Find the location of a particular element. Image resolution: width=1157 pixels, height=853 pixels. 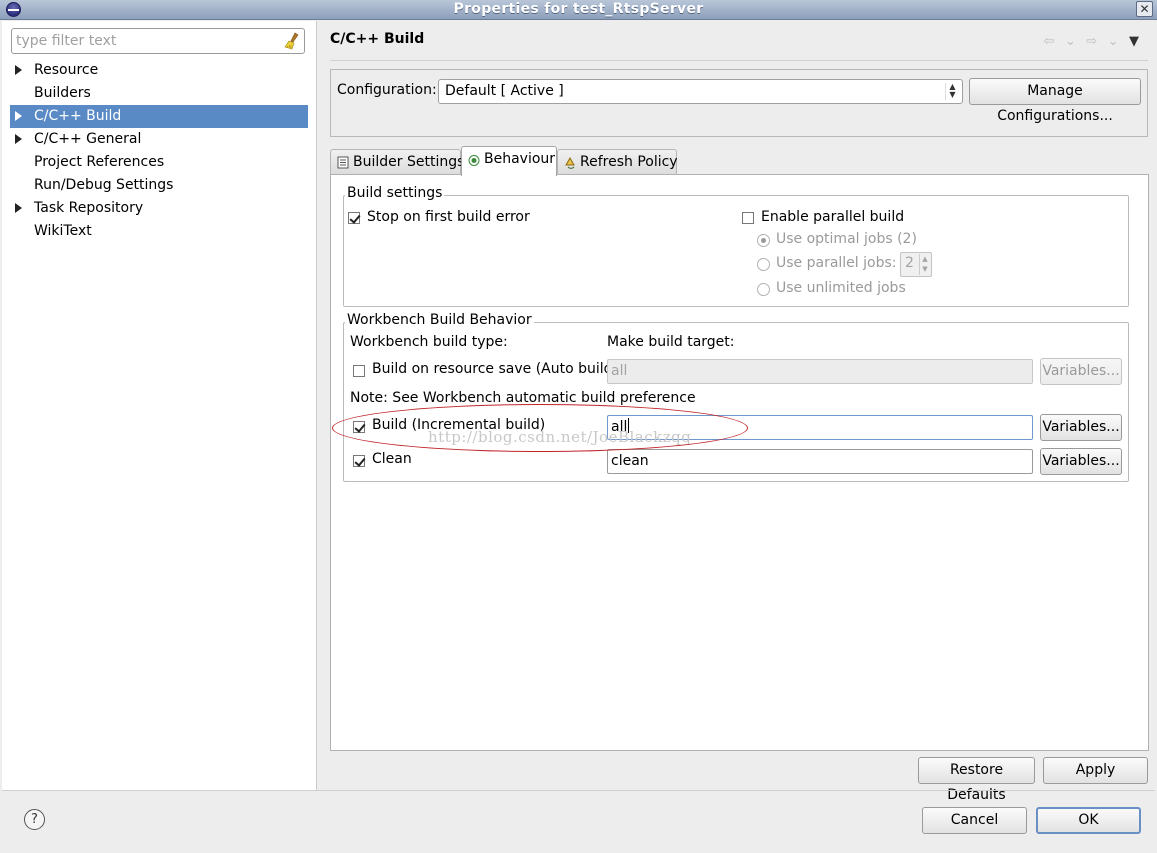

tree-item-resource: Resource is located at coordinates (159, 70).